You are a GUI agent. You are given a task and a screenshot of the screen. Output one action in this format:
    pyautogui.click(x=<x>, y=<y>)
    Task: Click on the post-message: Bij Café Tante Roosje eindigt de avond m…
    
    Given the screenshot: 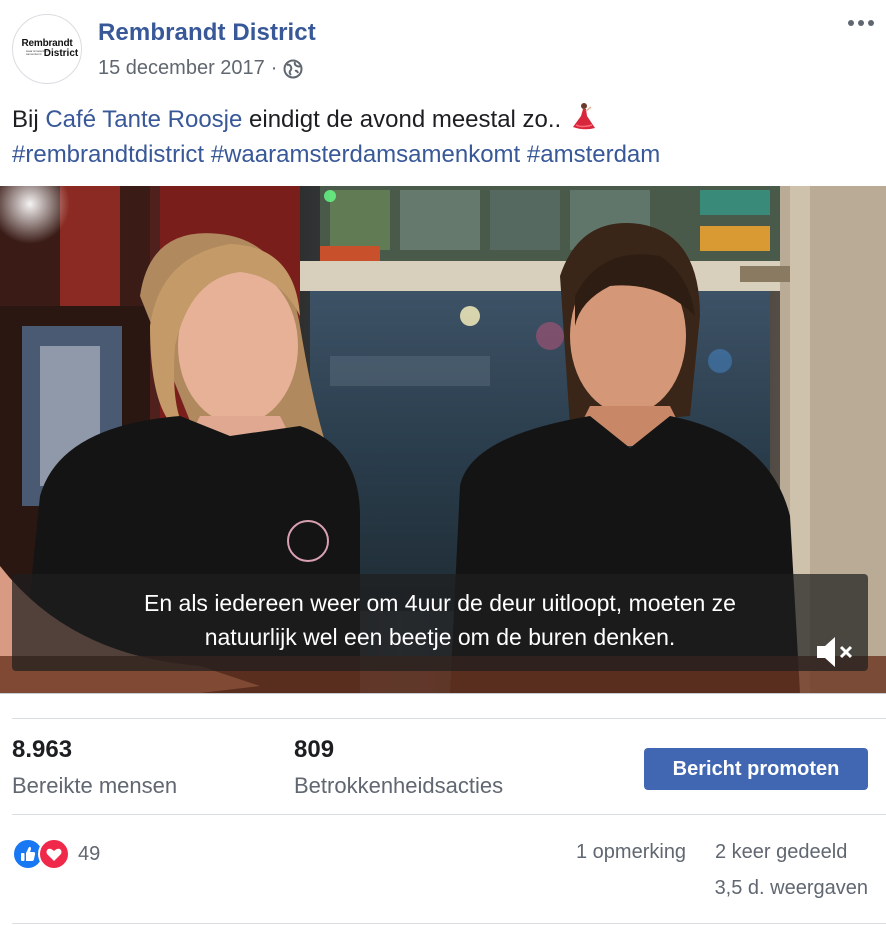 What is the action you would take?
    pyautogui.click(x=442, y=136)
    